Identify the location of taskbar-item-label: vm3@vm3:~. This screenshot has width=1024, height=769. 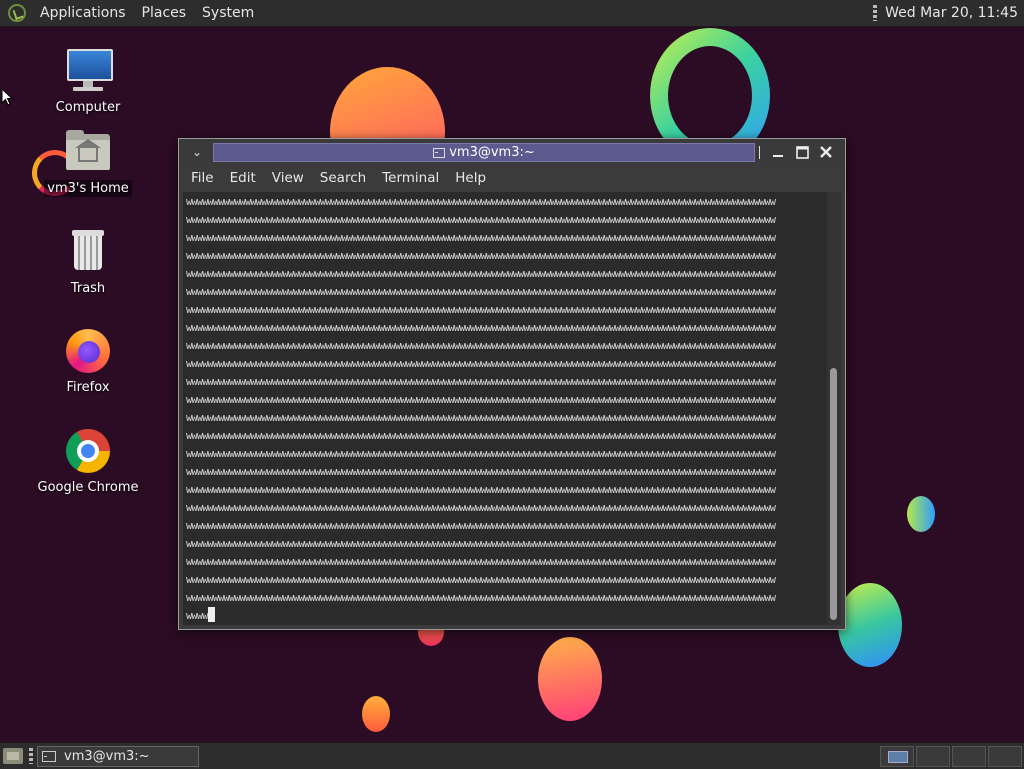
(107, 756).